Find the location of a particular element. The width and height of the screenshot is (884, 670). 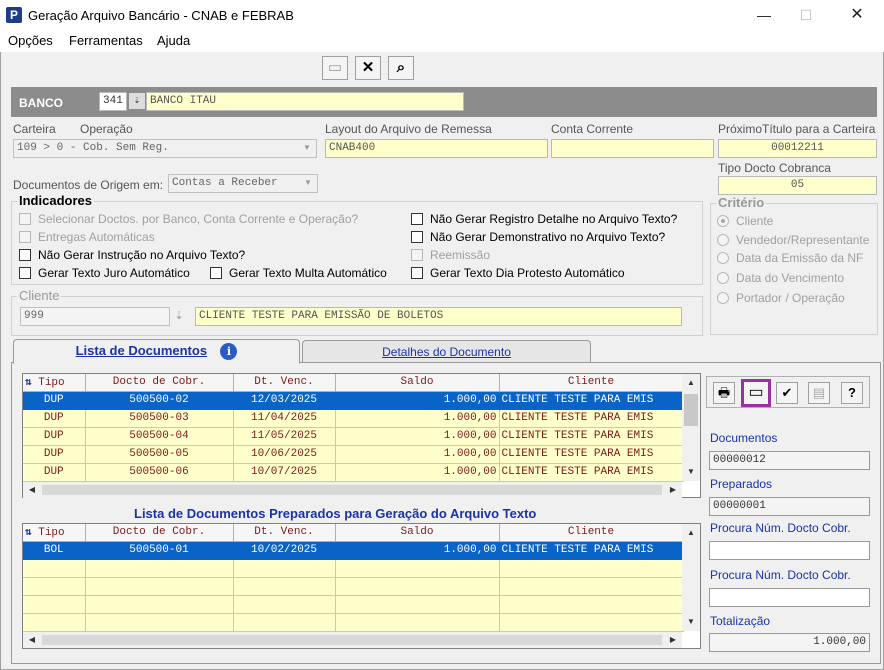

multa-checkbox is located at coordinates (216, 273).